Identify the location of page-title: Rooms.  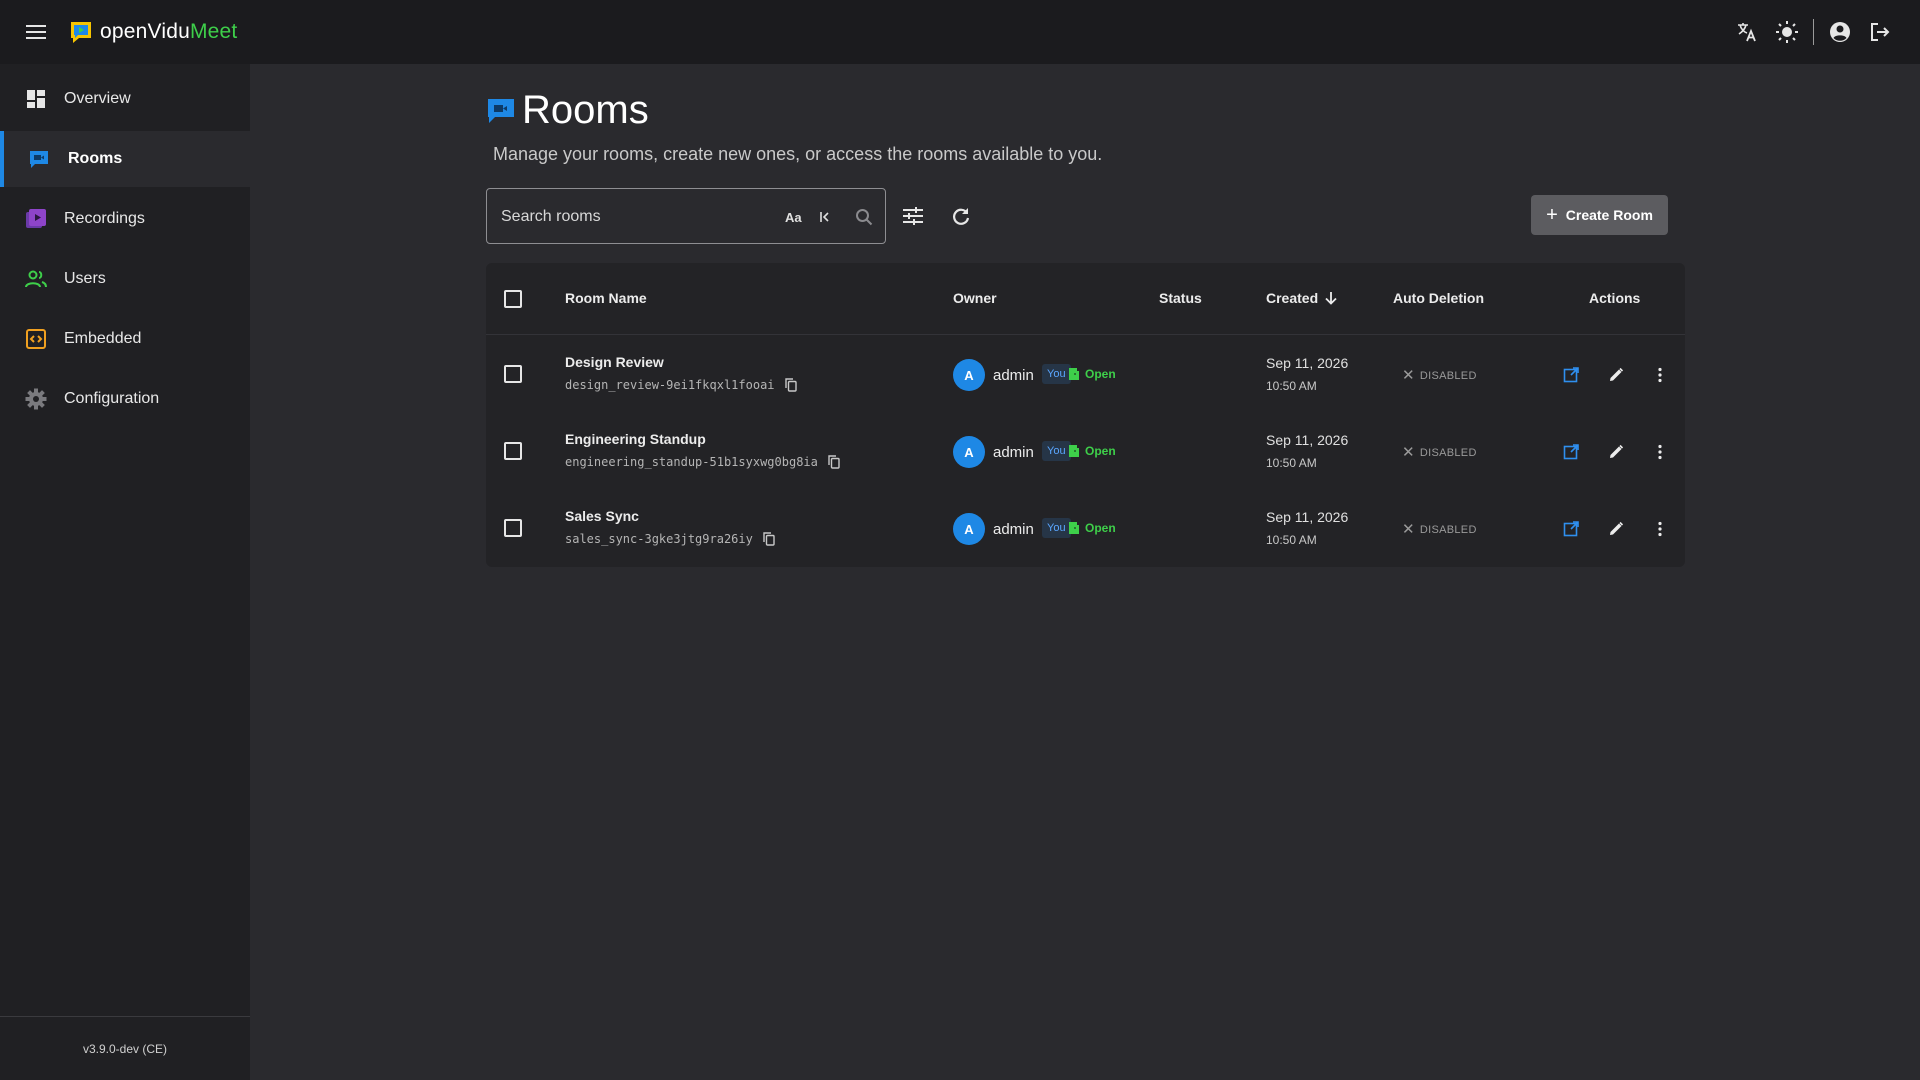
(585, 110).